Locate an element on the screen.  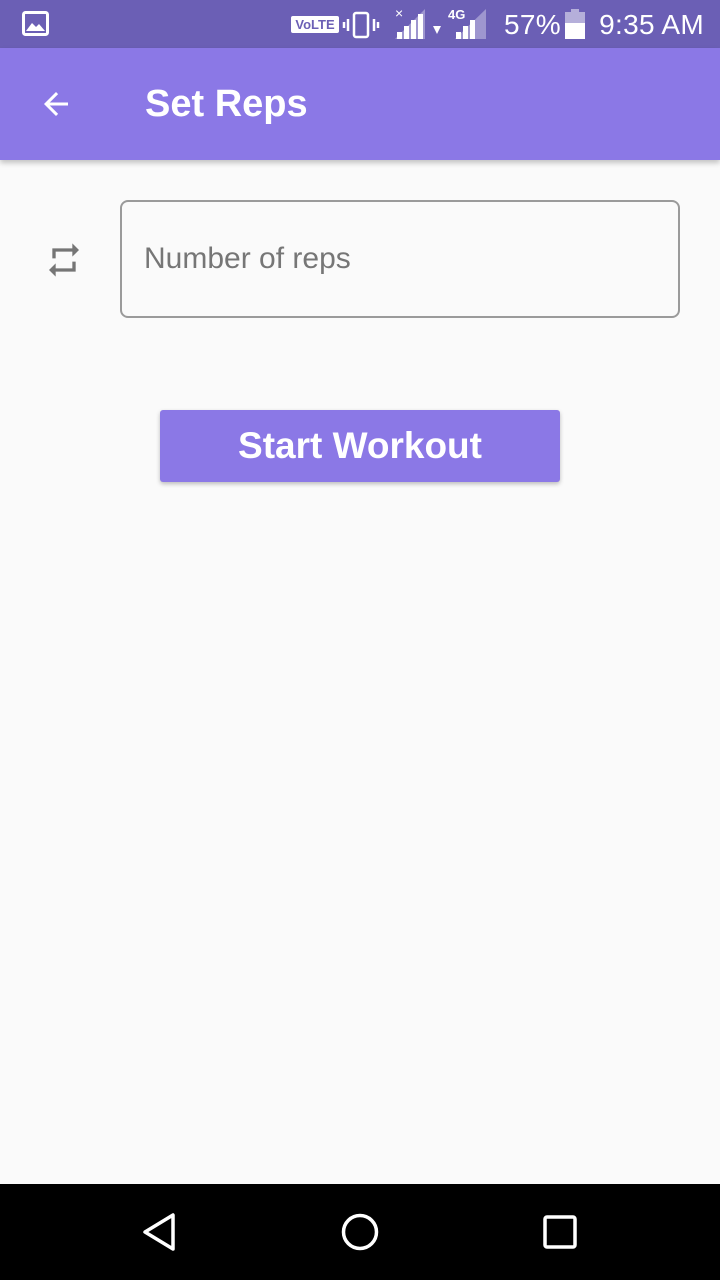
nav-back-icon is located at coordinates (159, 1232).